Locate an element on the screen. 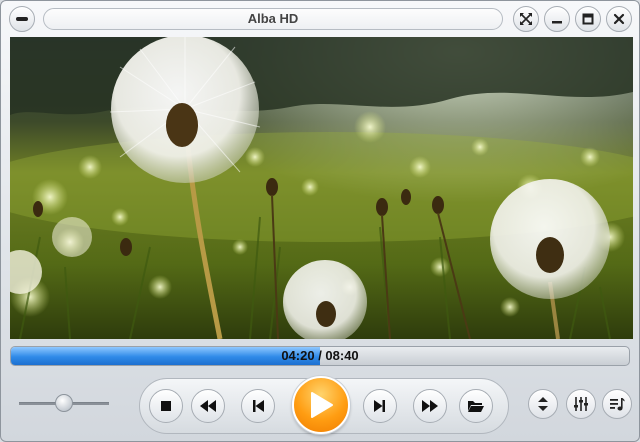 Image resolution: width=640 pixels, height=442 pixels. fullscreen-button is located at coordinates (526, 19).